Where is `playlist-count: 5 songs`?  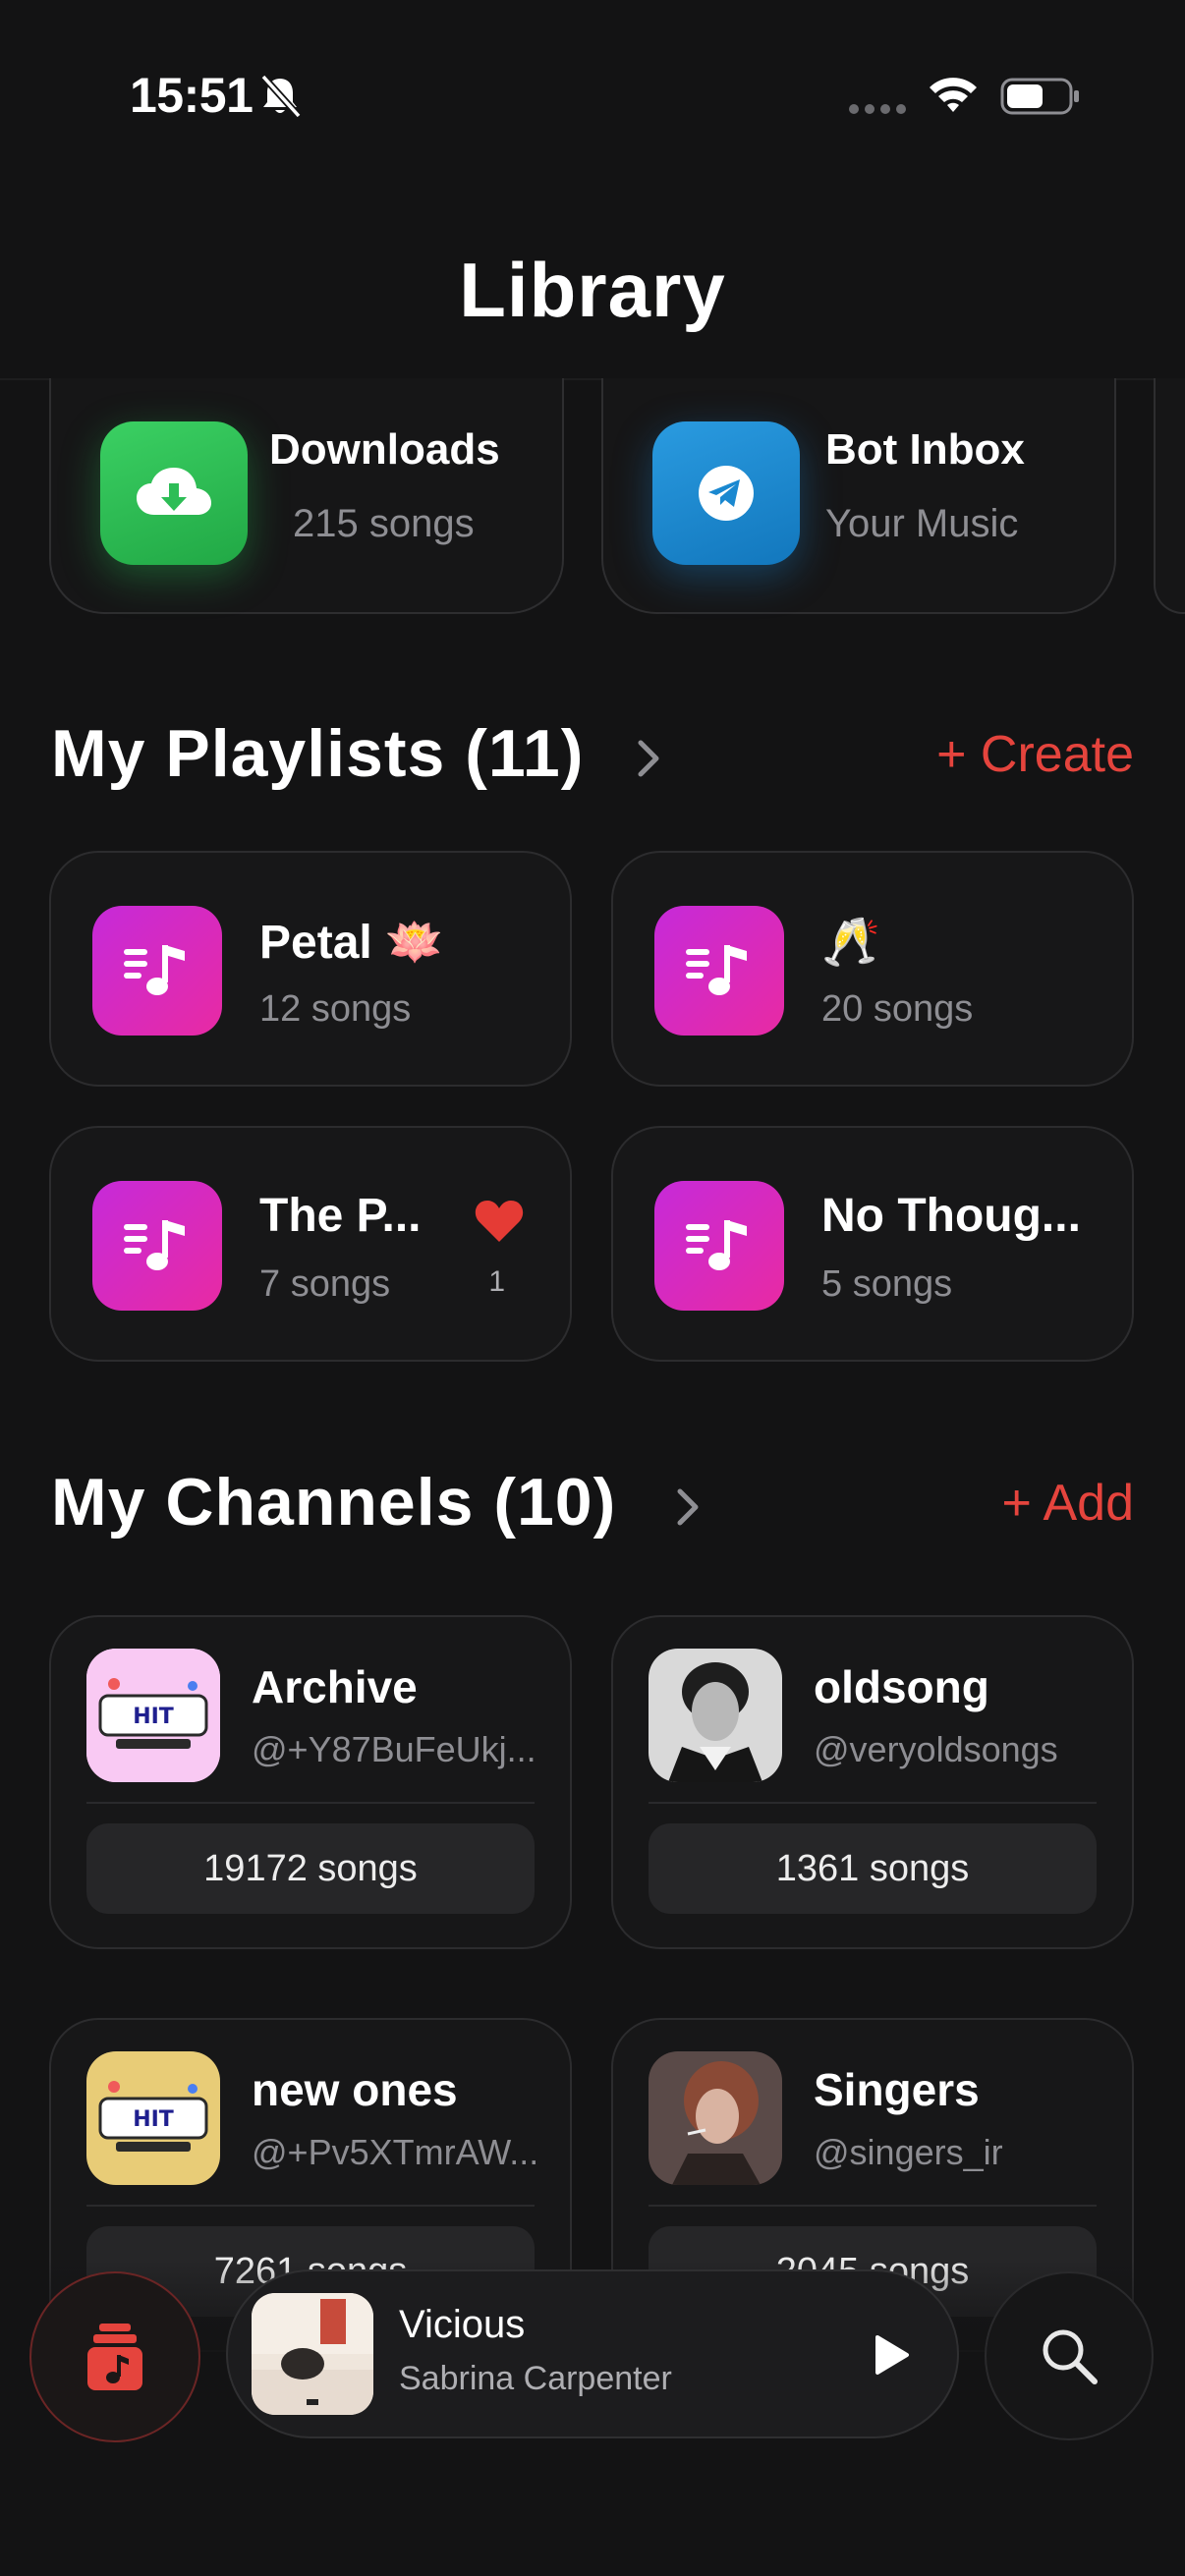 playlist-count: 5 songs is located at coordinates (887, 1284).